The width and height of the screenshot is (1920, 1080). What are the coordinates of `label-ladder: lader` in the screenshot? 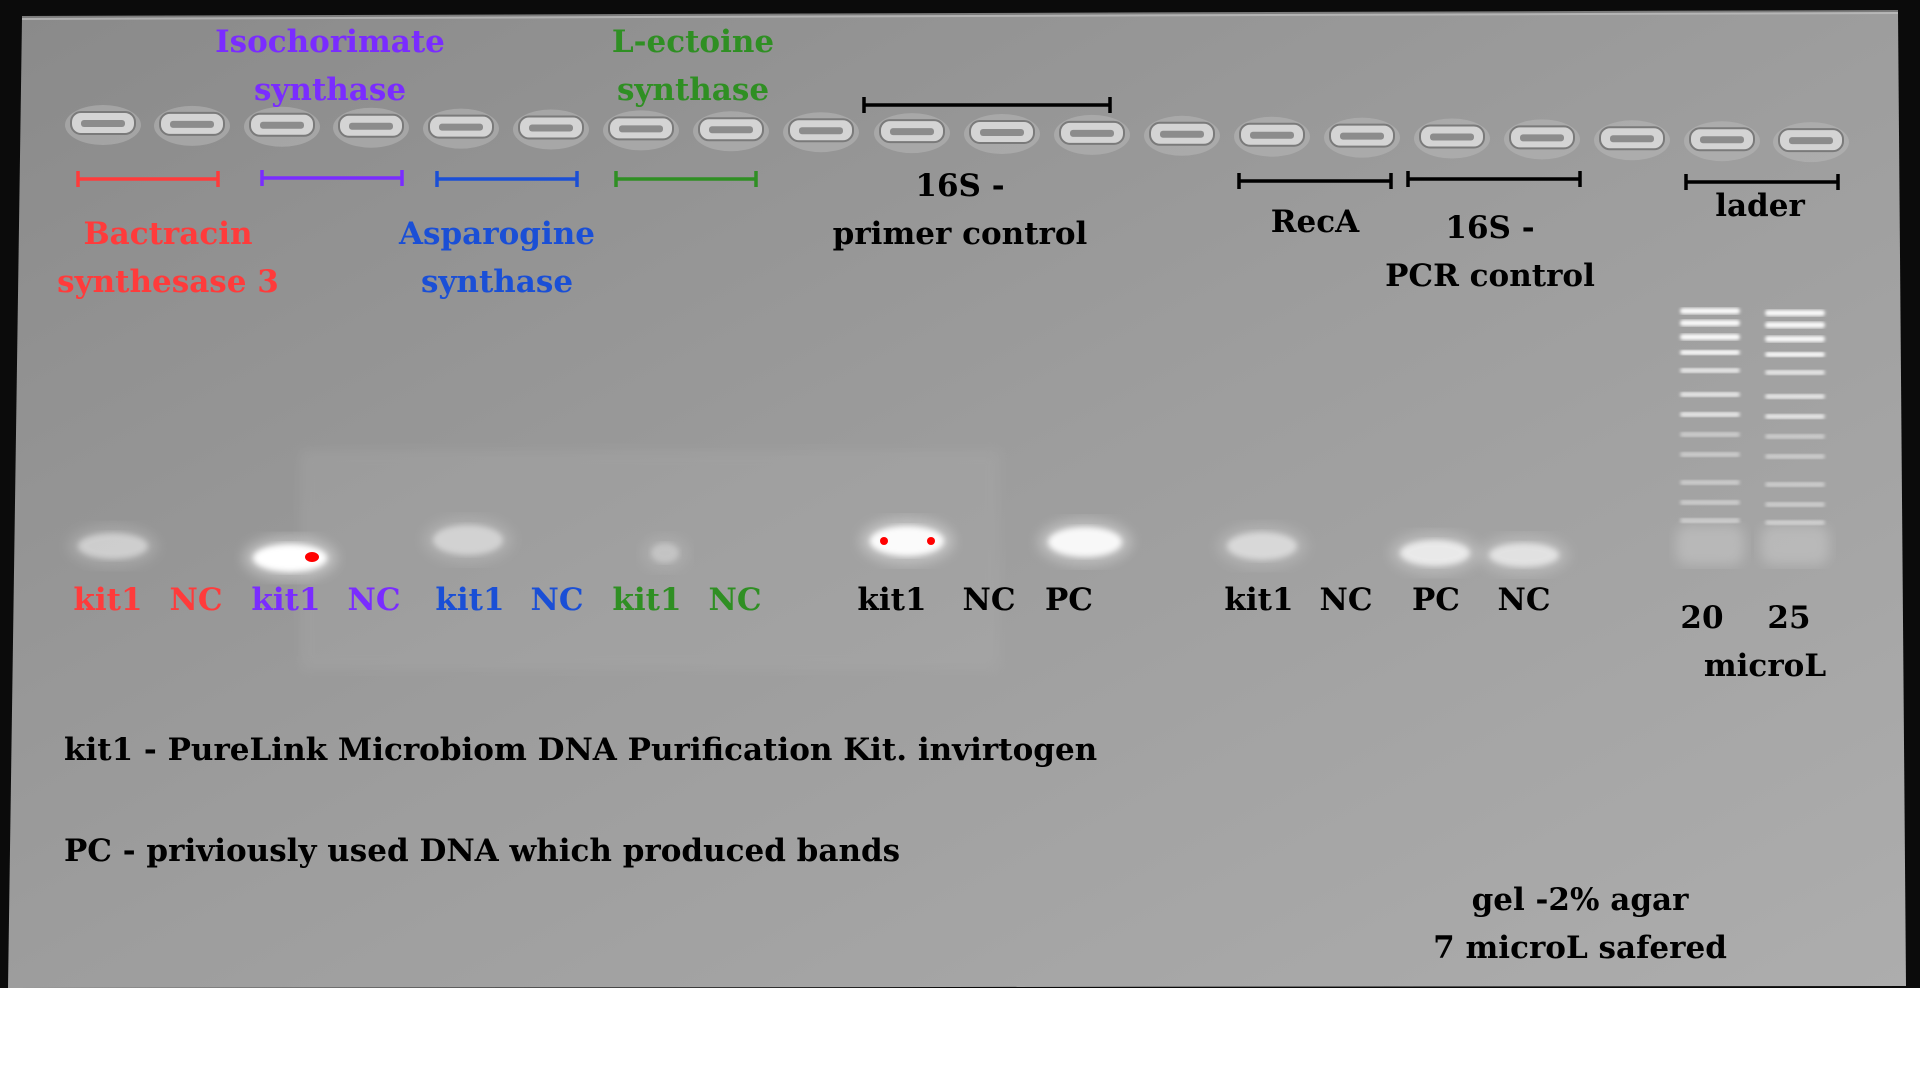 It's located at (1760, 206).